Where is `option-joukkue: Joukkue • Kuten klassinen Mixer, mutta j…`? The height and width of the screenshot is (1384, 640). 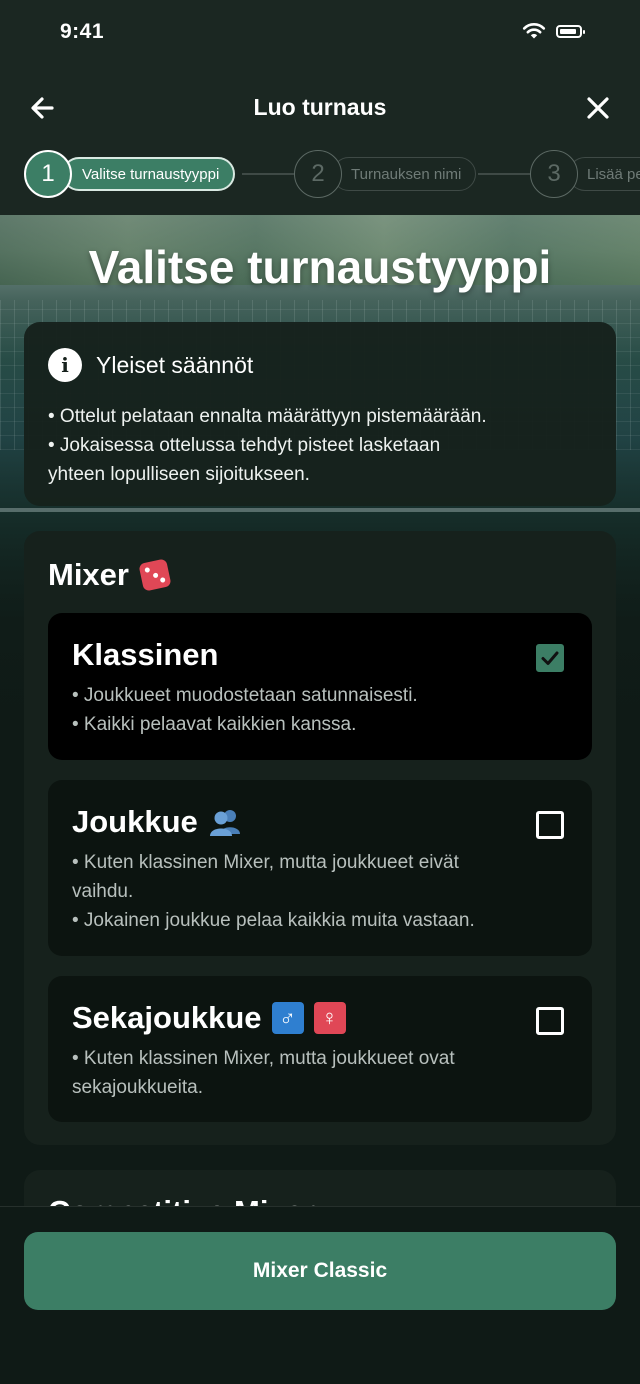 option-joukkue: Joukkue • Kuten klassinen Mixer, mutta j… is located at coordinates (320, 868).